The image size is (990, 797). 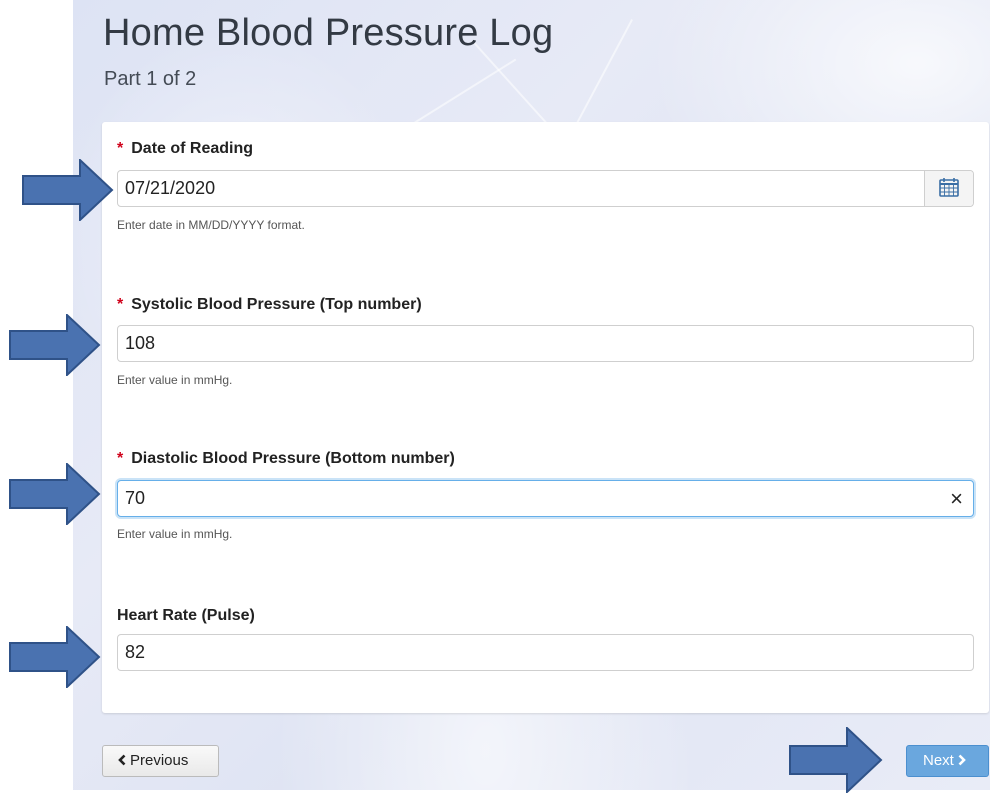 I want to click on previous-button-label: Previous, so click(x=159, y=760).